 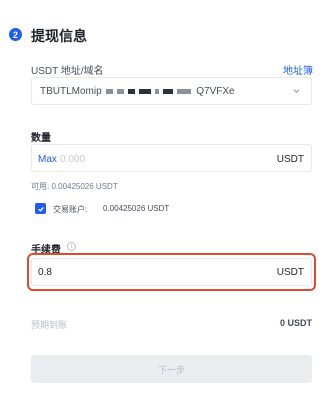 I want to click on amount-label: 数量, so click(x=41, y=138).